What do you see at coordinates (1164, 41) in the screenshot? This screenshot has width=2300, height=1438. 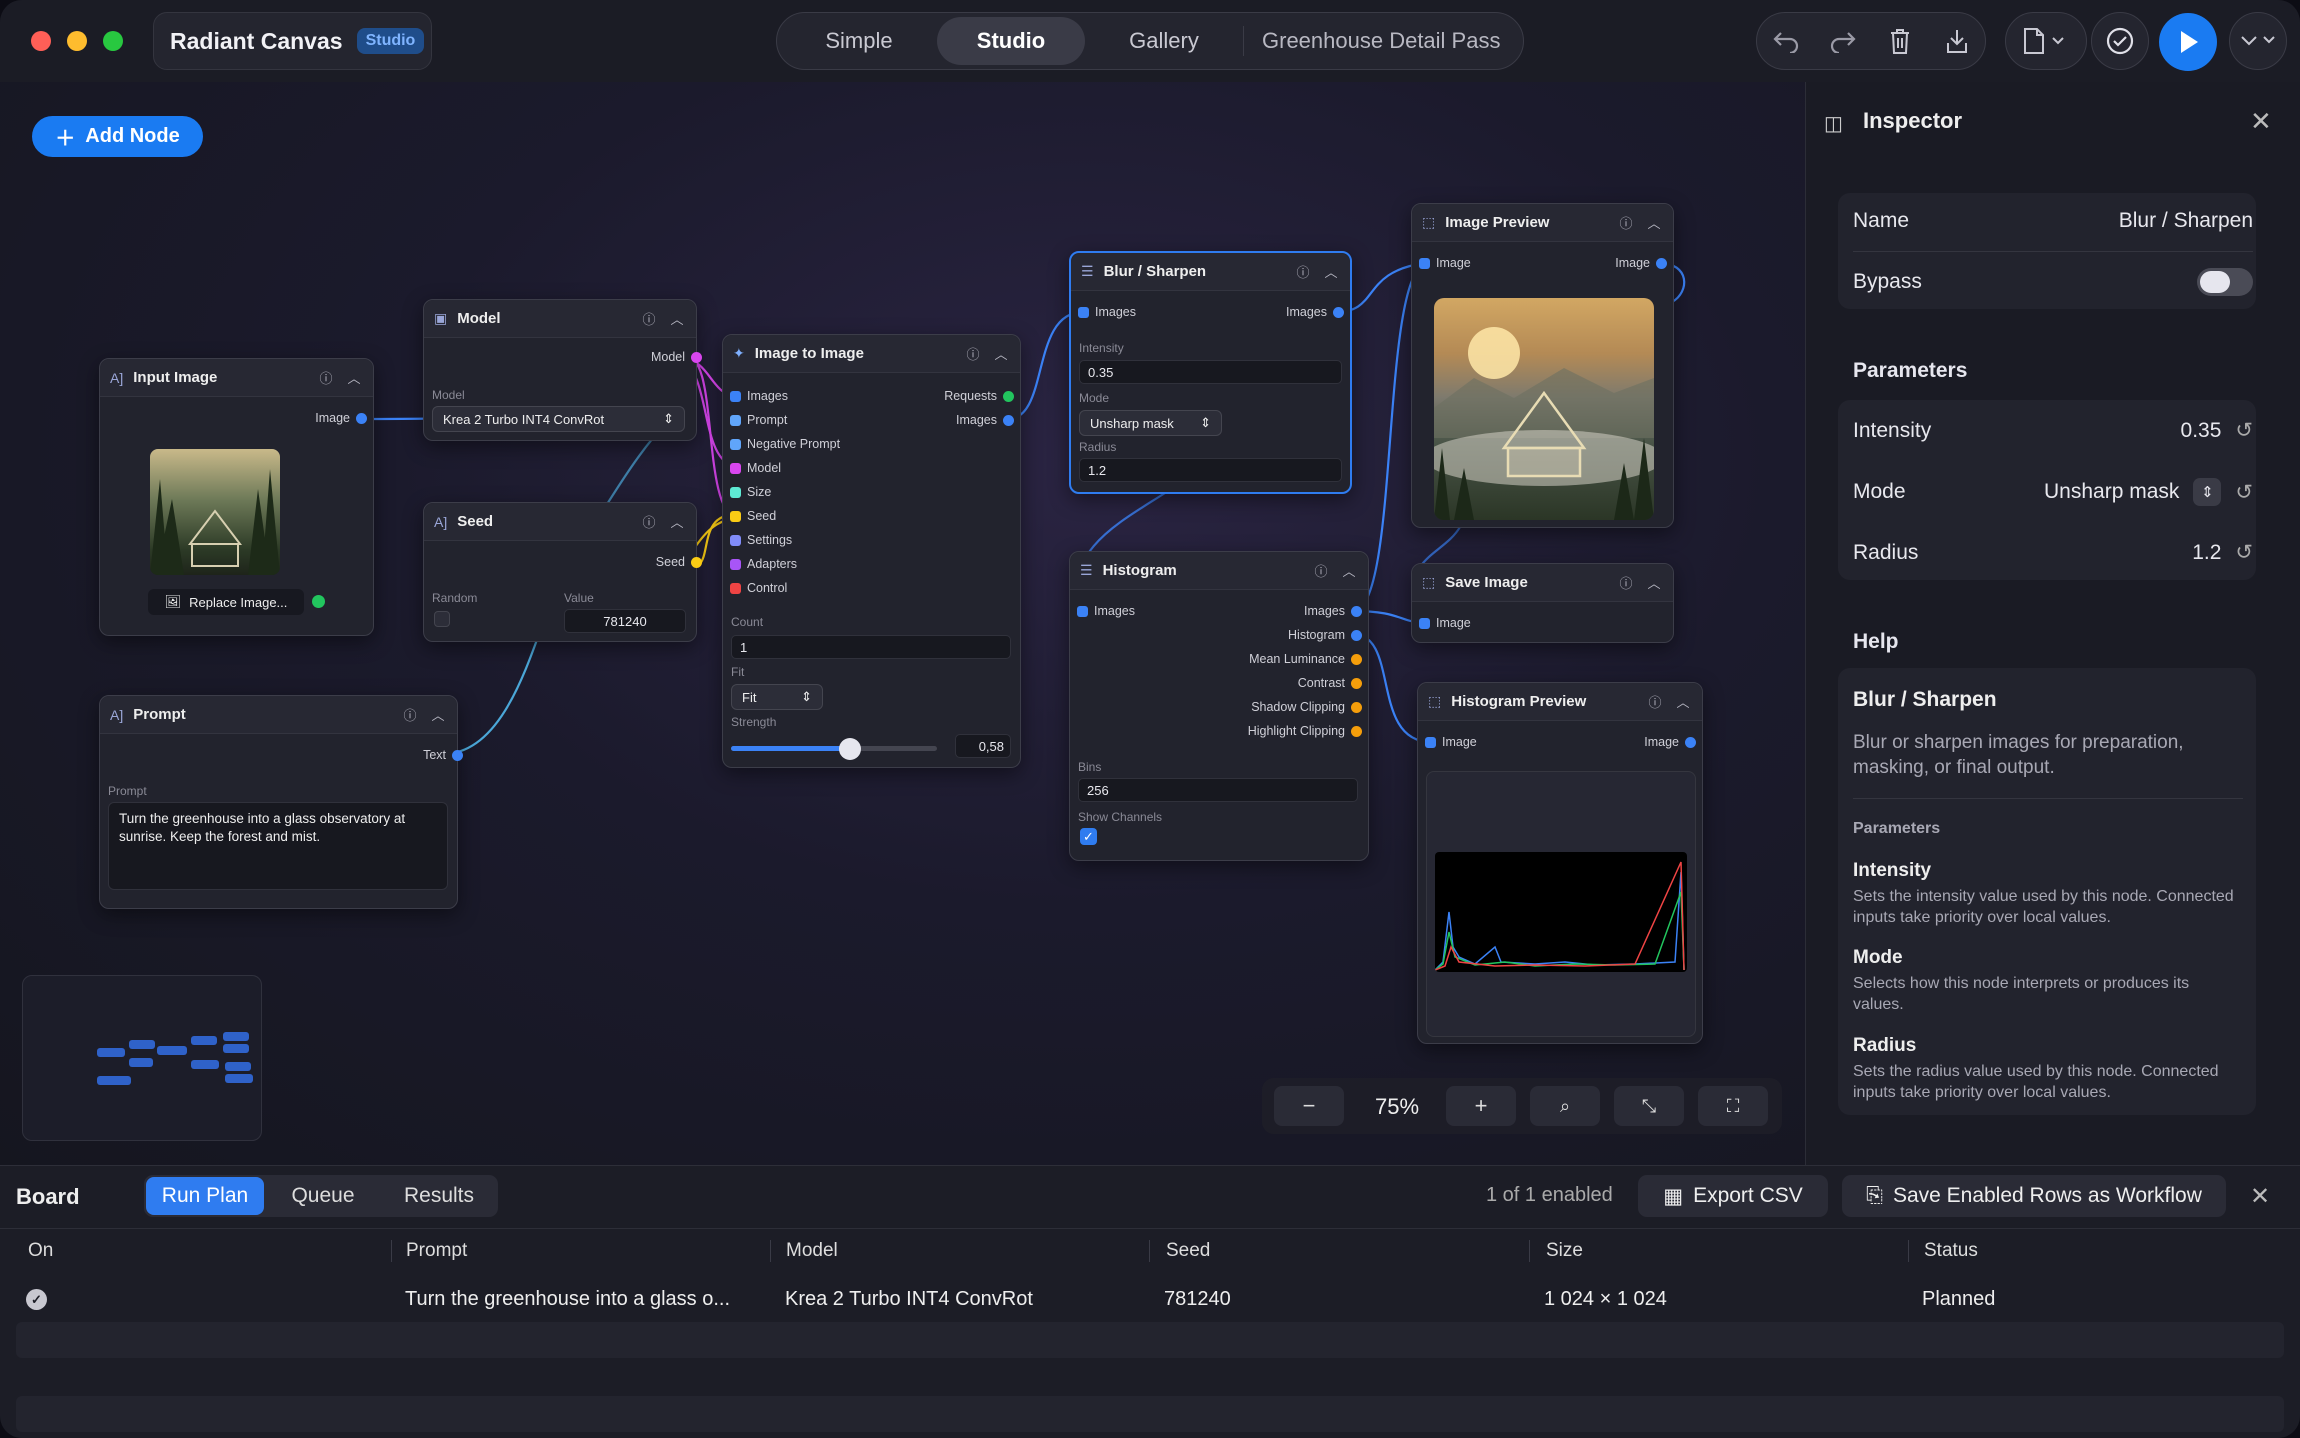 I see `tab-gallery: Gallery` at bounding box center [1164, 41].